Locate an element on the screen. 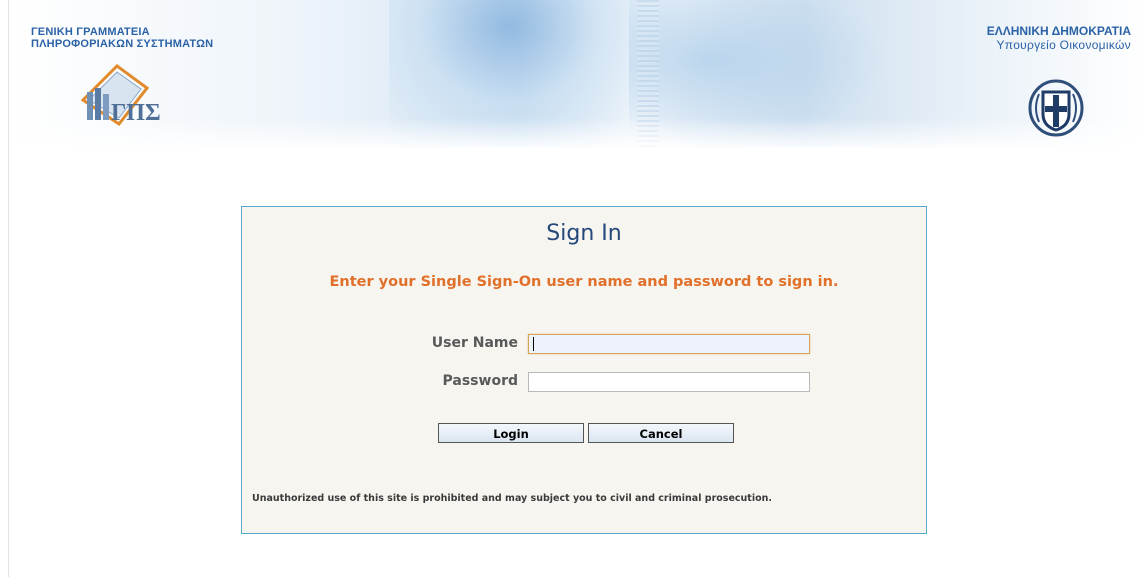 This screenshot has width=1144, height=577. password-label: Password is located at coordinates (480, 381).